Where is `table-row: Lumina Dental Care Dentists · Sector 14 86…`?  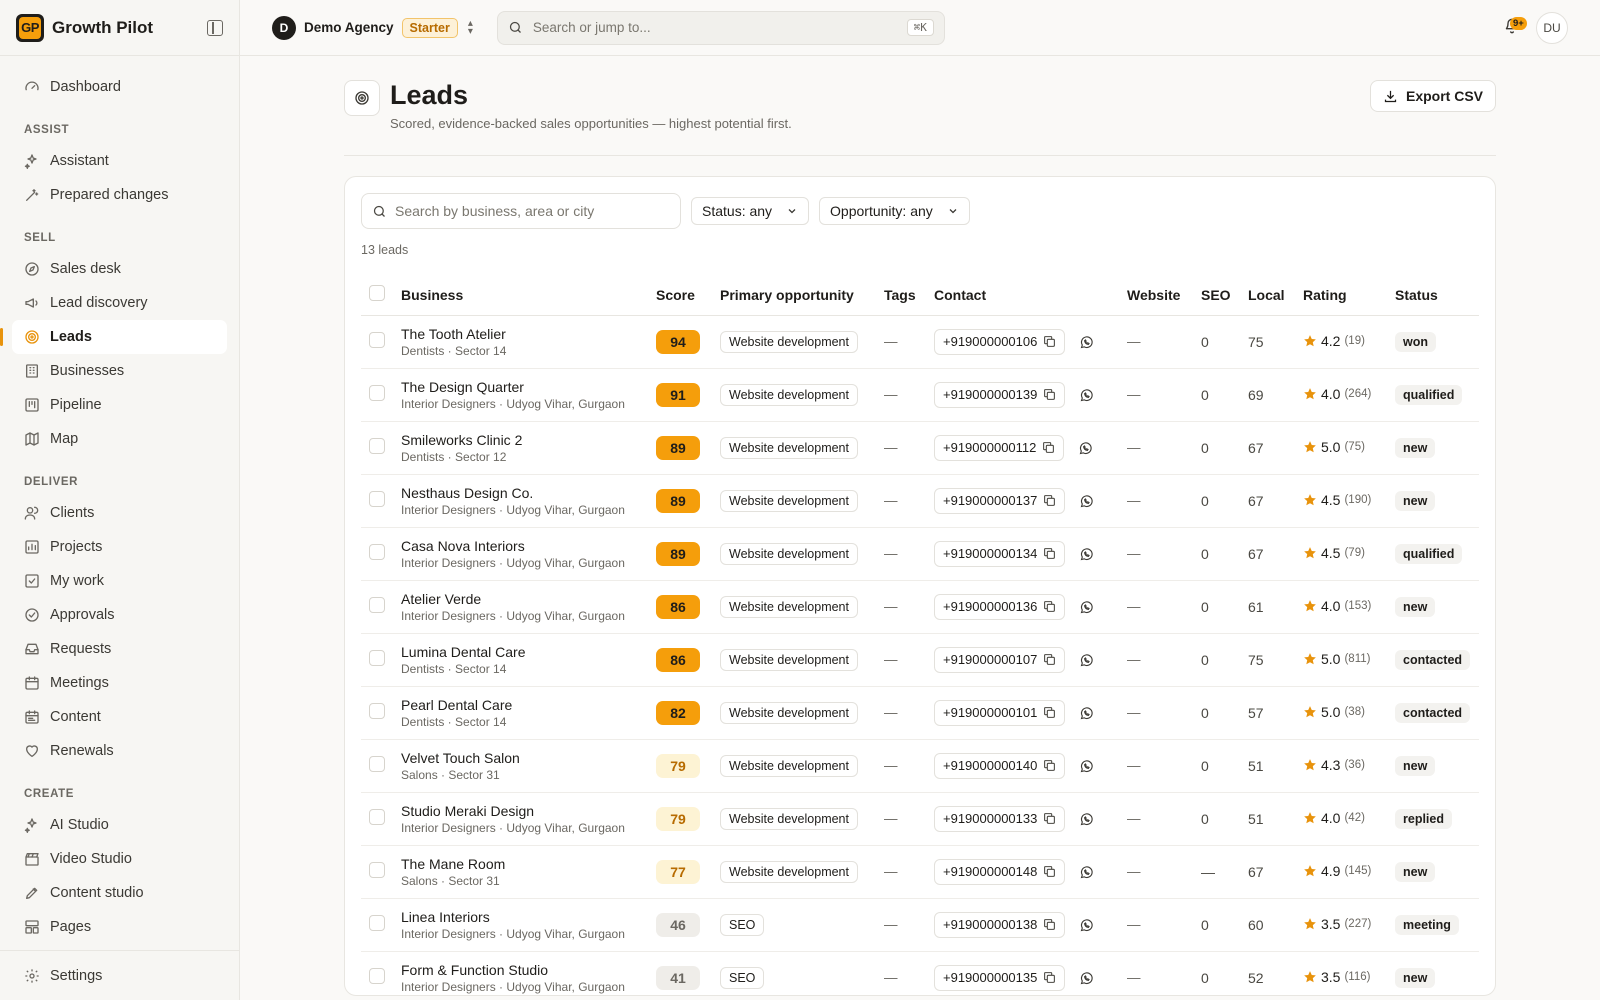 table-row: Lumina Dental Care Dentists · Sector 14 86… is located at coordinates (920, 660).